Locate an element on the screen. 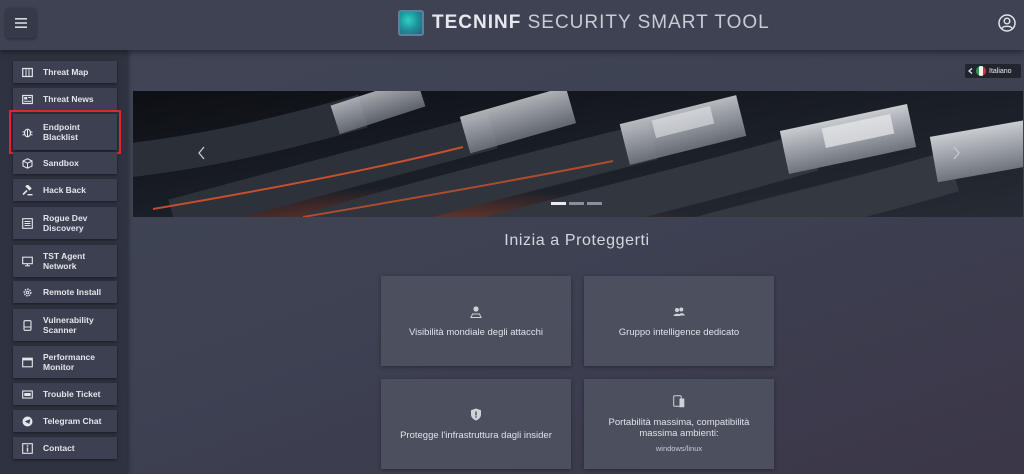 The height and width of the screenshot is (474, 1024). sidebar-item-label: Trouble Ticket is located at coordinates (72, 394).